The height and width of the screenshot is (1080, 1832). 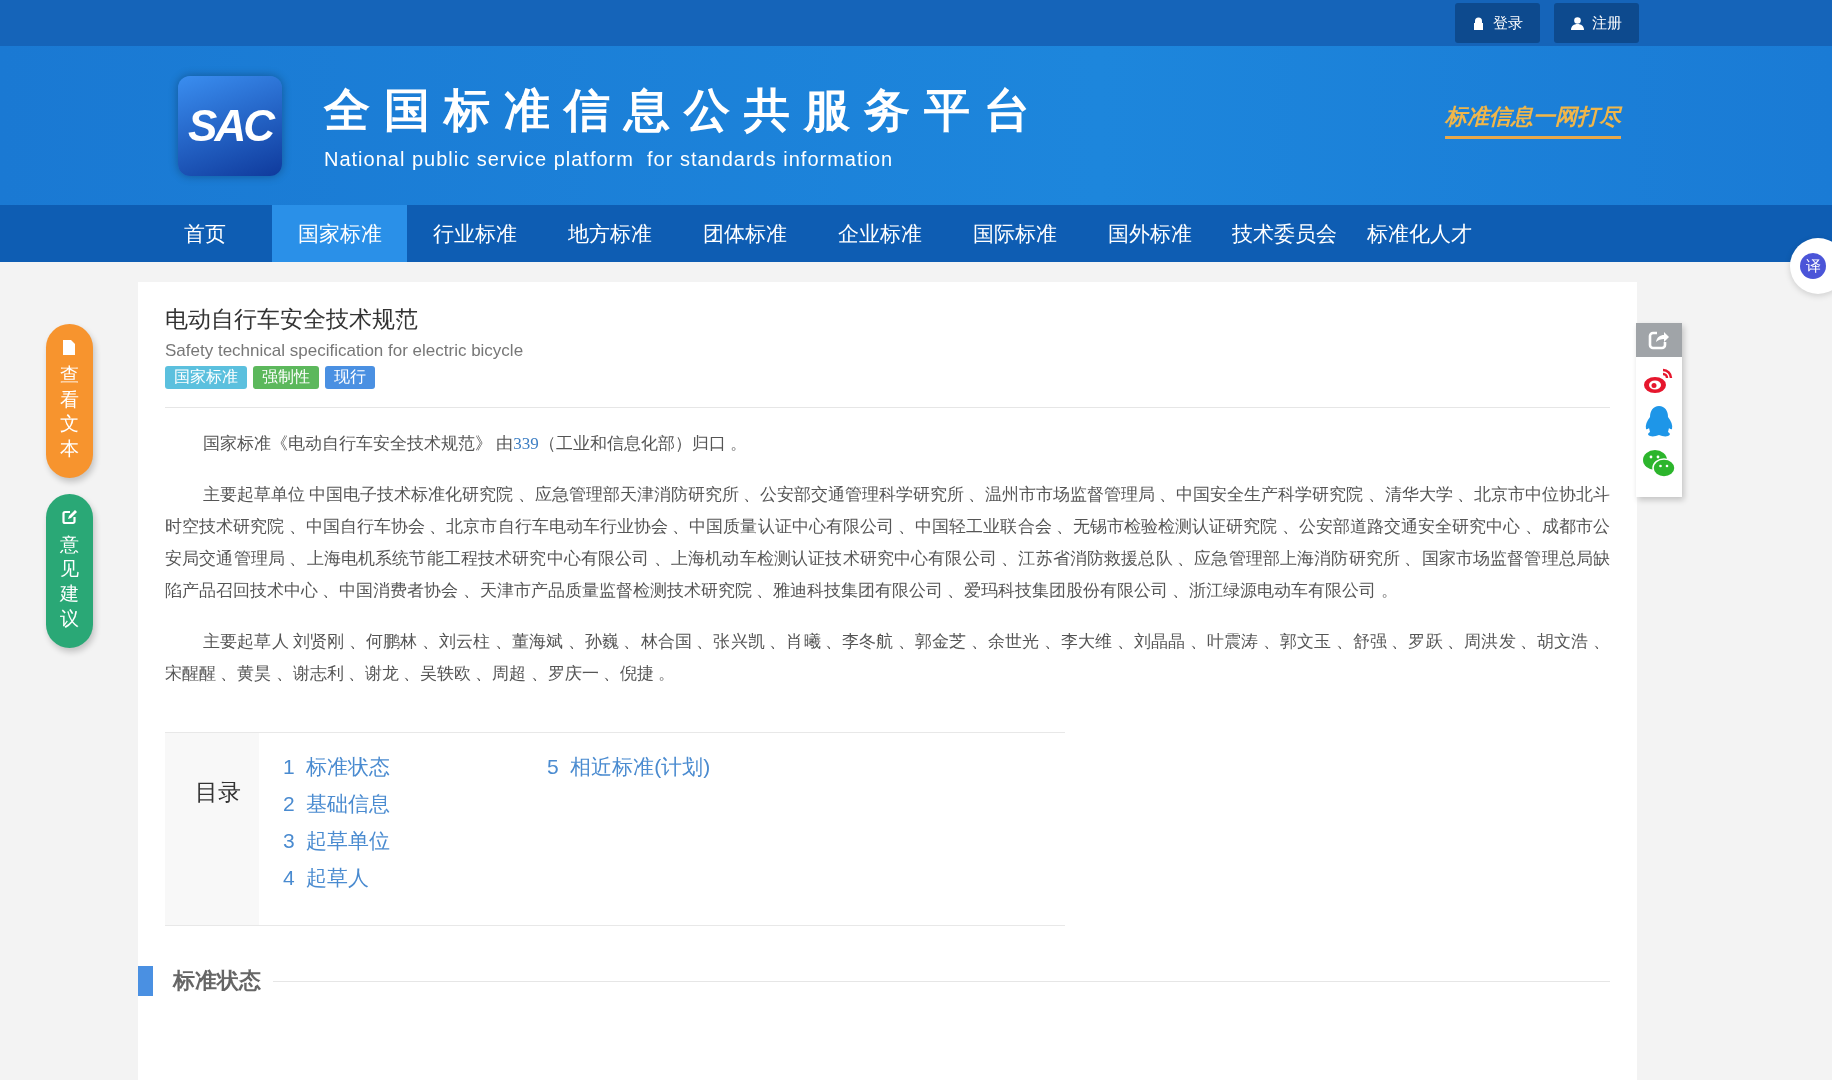 I want to click on standard-title: 电动自行车安全技术规范, so click(x=292, y=319).